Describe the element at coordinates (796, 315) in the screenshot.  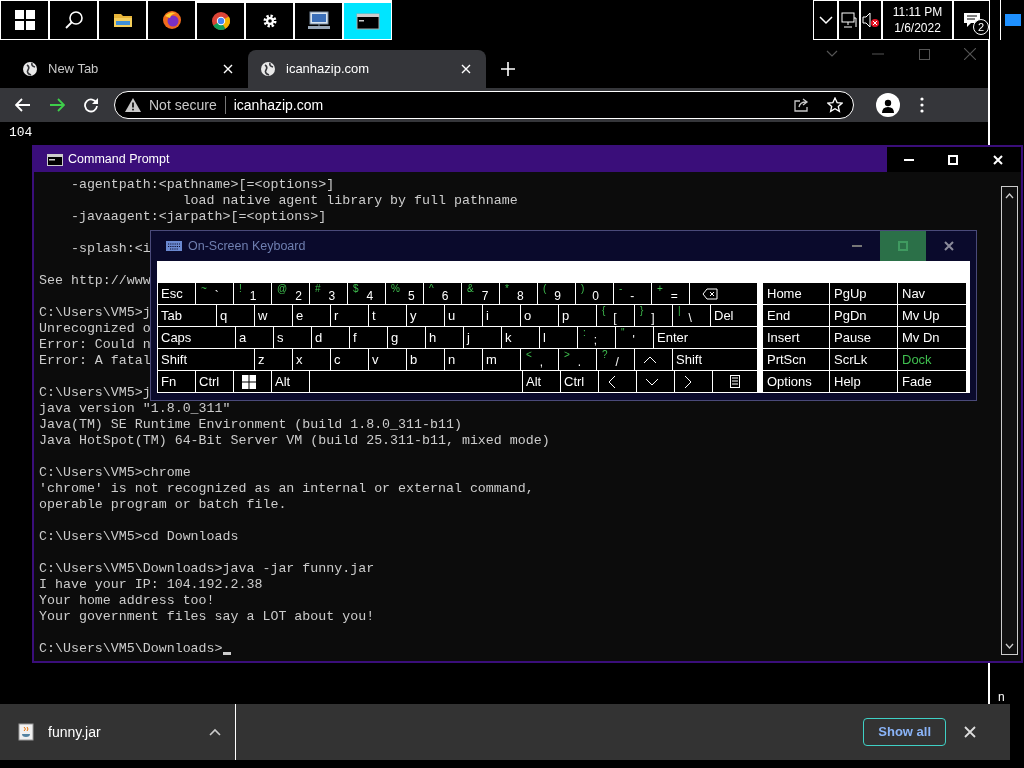
I see `keyboard-key: End` at that location.